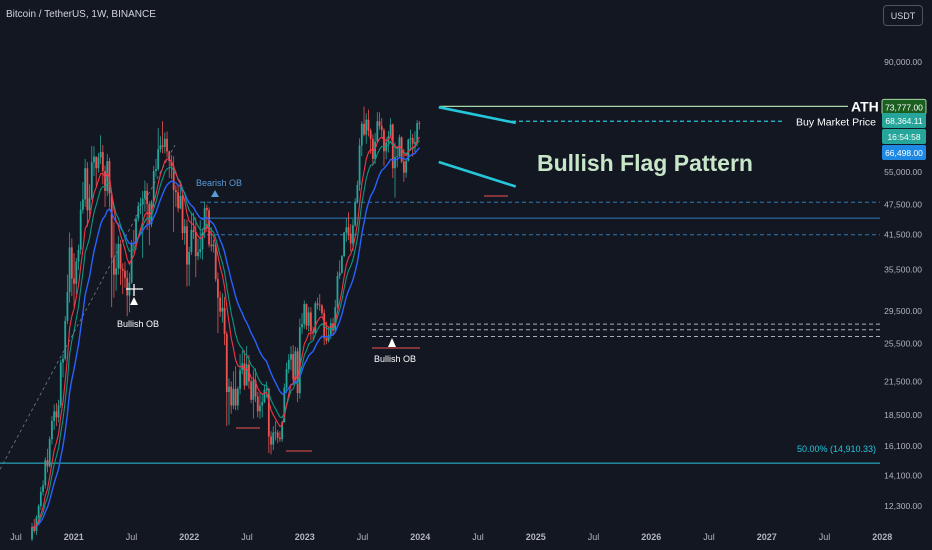 Image resolution: width=932 pixels, height=550 pixels. I want to click on y-tick-label: 35,500.00, so click(903, 270).